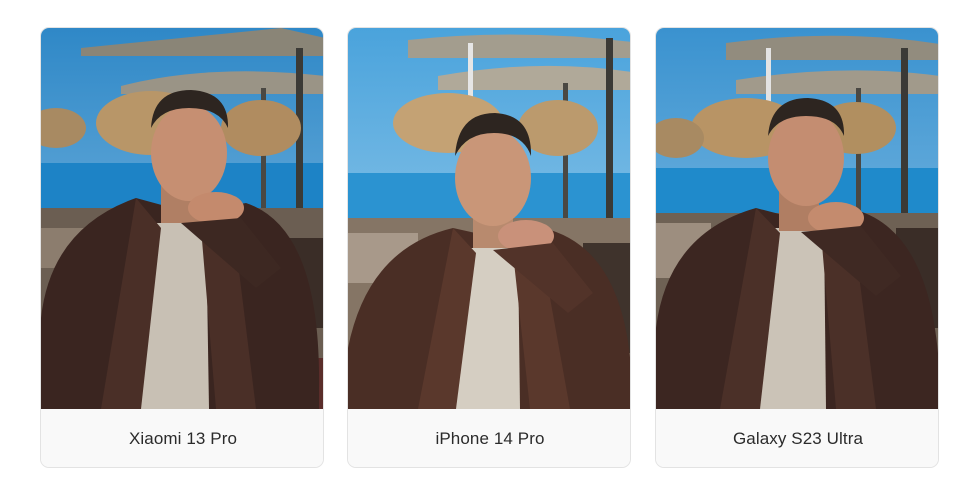  I want to click on phone-model-label: Xiaomi 13 Pro, so click(182, 438).